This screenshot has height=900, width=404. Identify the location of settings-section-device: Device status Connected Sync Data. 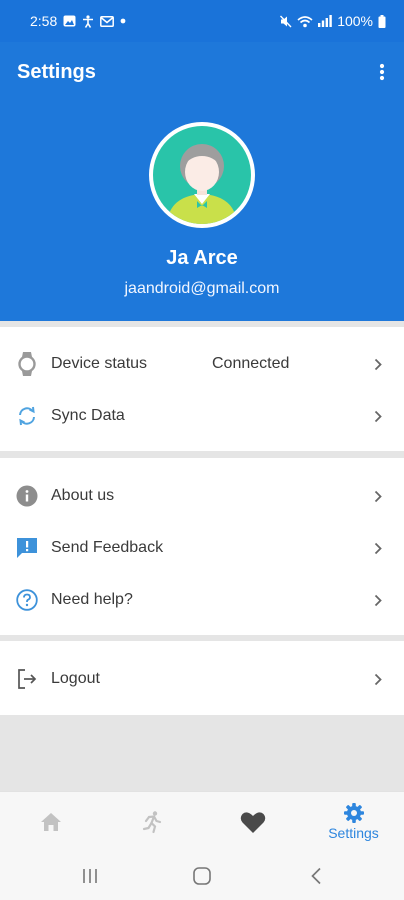
(202, 389).